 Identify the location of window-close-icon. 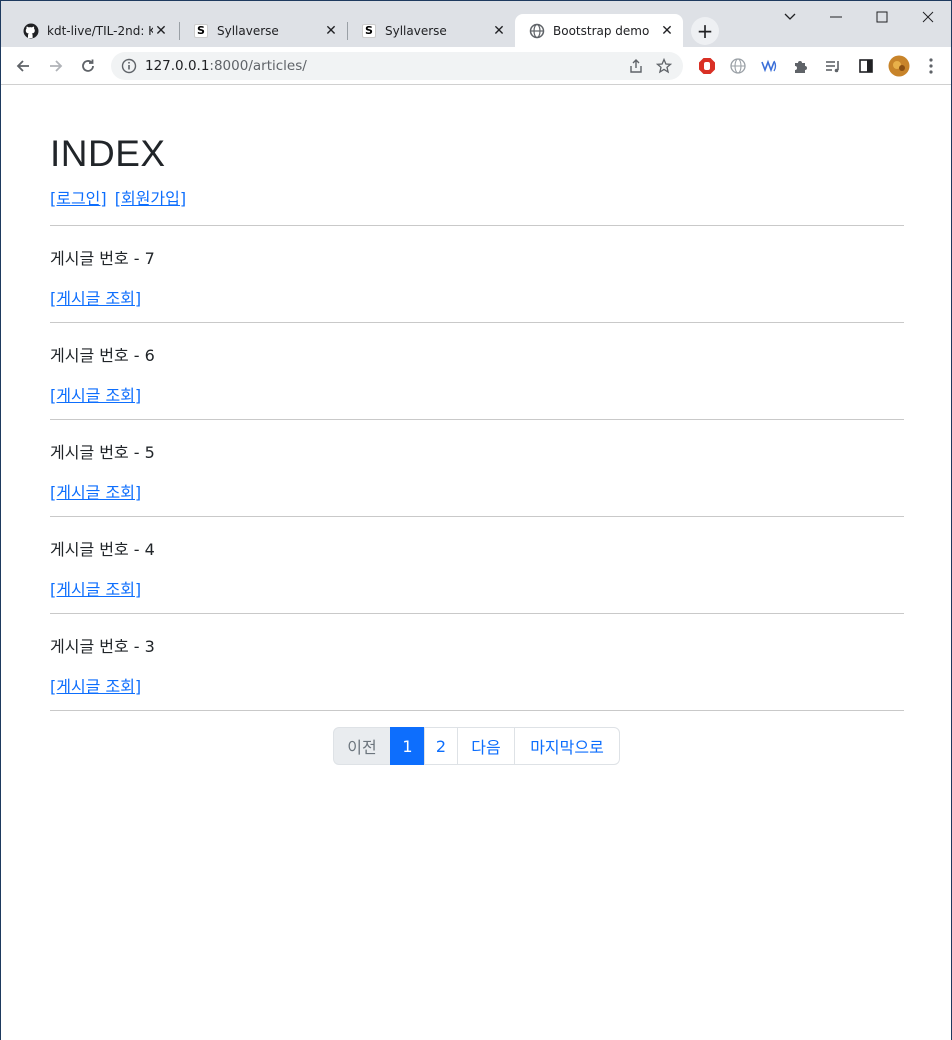
(928, 17).